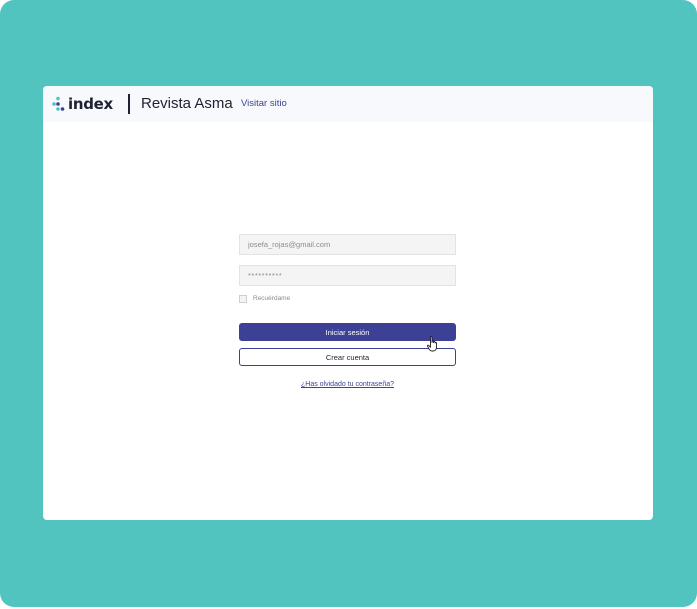 The width and height of the screenshot is (697, 609). Describe the element at coordinates (347, 332) in the screenshot. I see `login-button: Iniciar sesión` at that location.